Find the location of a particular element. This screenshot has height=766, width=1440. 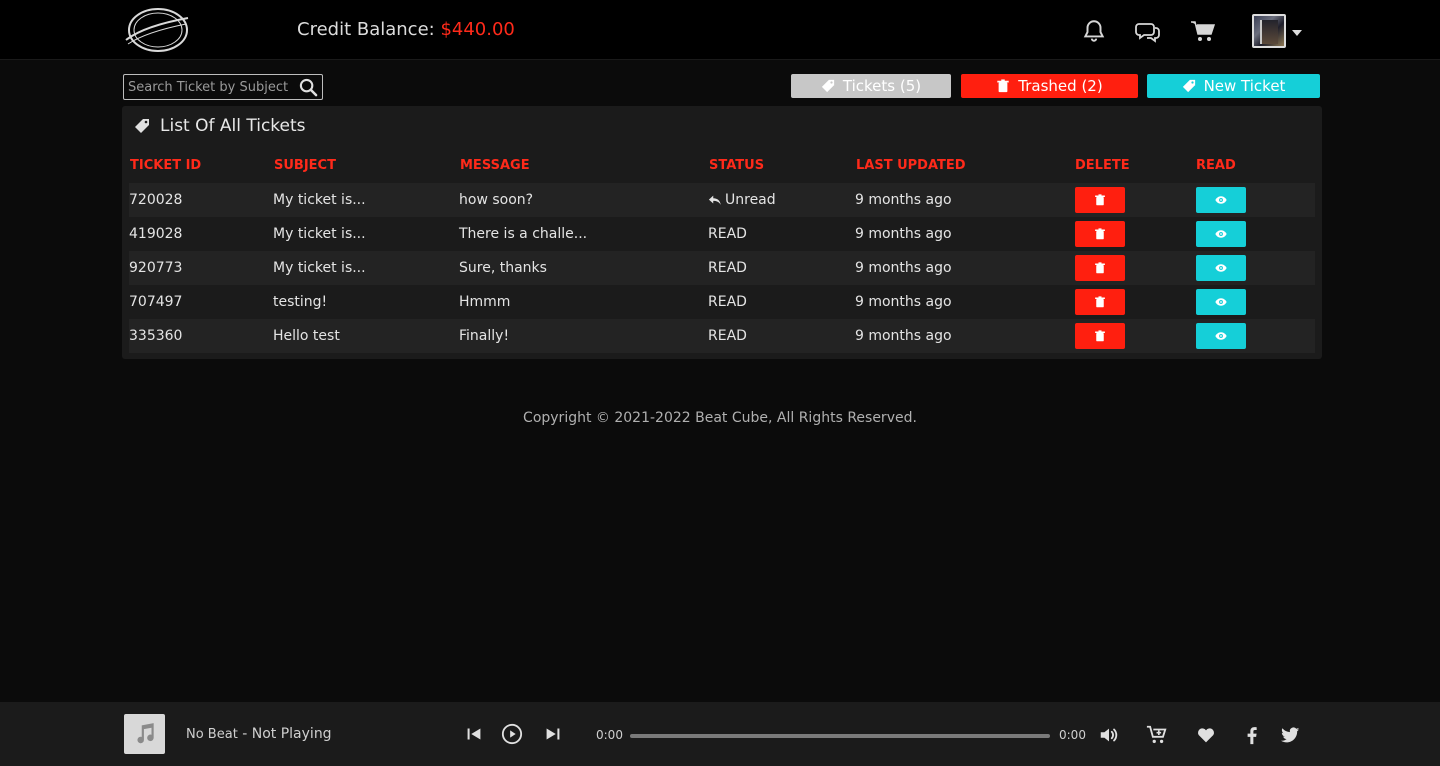

ticket-status-text: Unread is located at coordinates (750, 200).